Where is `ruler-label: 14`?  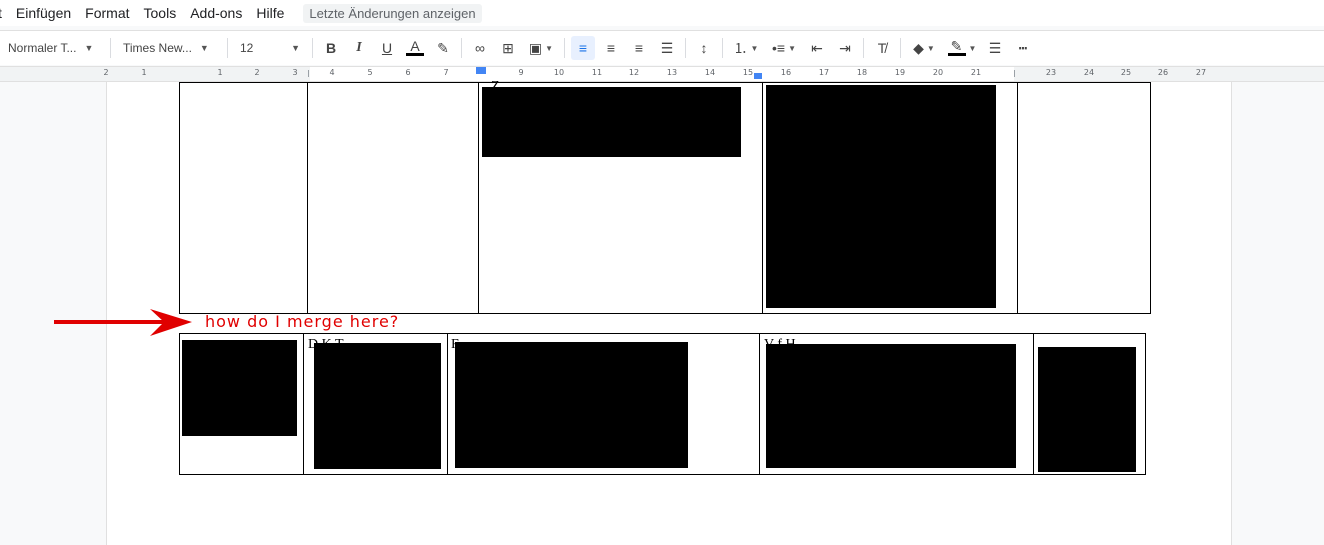
ruler-label: 14 is located at coordinates (710, 72).